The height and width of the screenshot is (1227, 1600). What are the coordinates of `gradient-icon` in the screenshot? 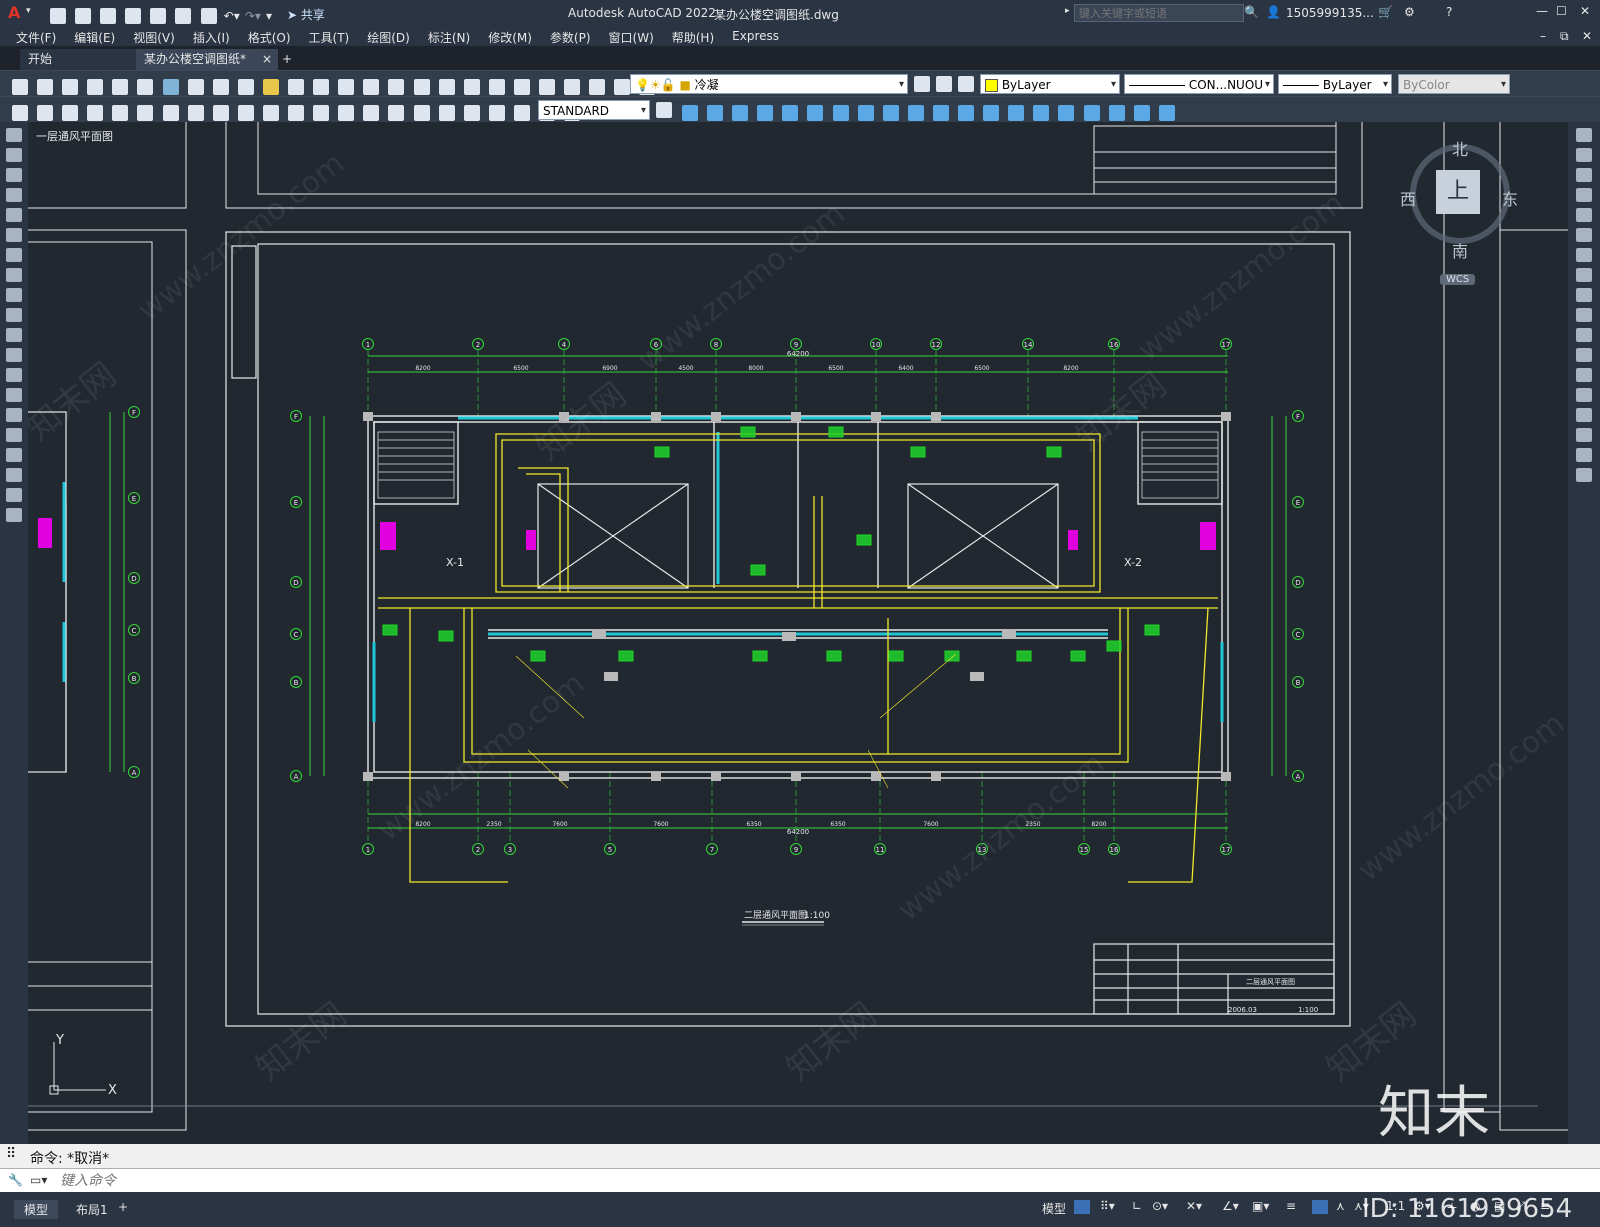 It's located at (14, 435).